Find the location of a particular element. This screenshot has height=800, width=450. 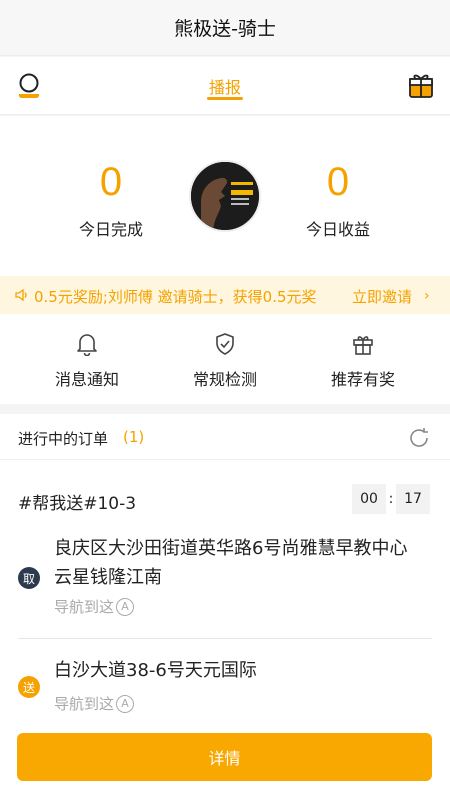

divider is located at coordinates (225, 638).